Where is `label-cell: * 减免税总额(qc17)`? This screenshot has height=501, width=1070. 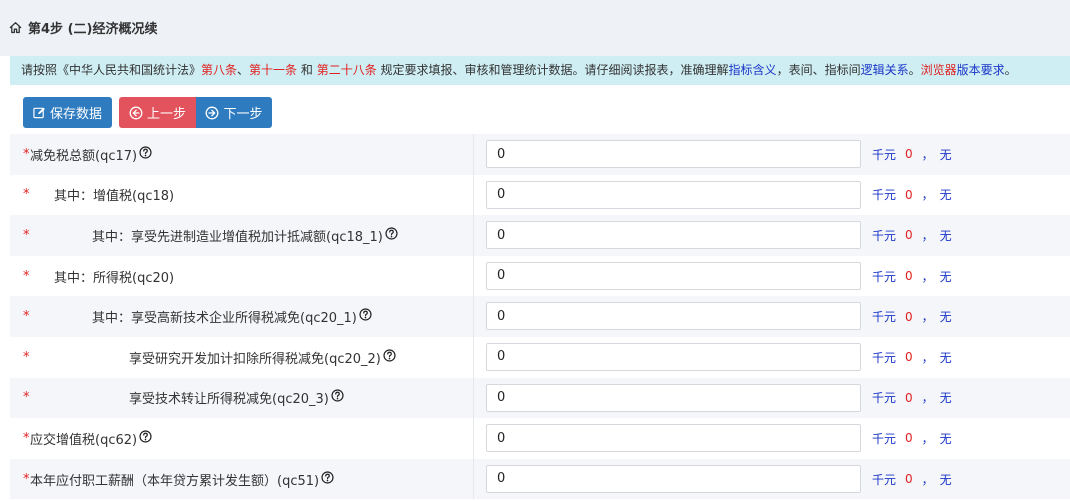
label-cell: * 减免税总额(qc17) is located at coordinates (242, 154).